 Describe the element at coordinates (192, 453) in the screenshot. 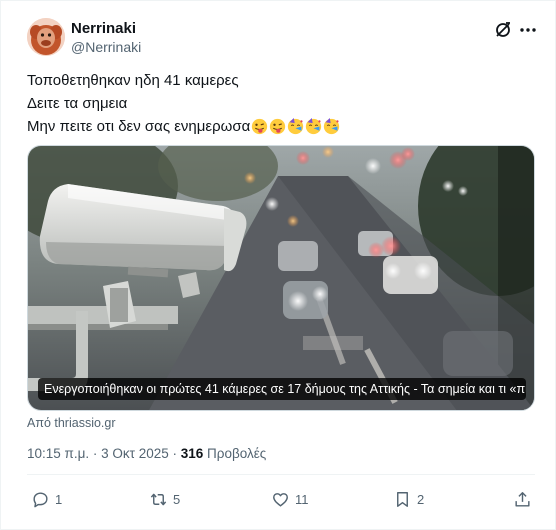

I see `views-count: 316` at that location.